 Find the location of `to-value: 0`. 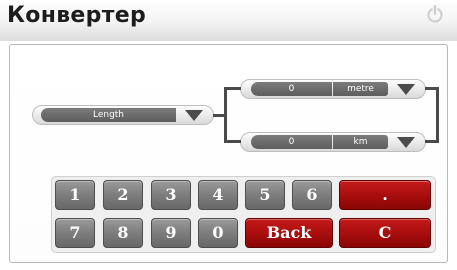

to-value: 0 is located at coordinates (291, 142).